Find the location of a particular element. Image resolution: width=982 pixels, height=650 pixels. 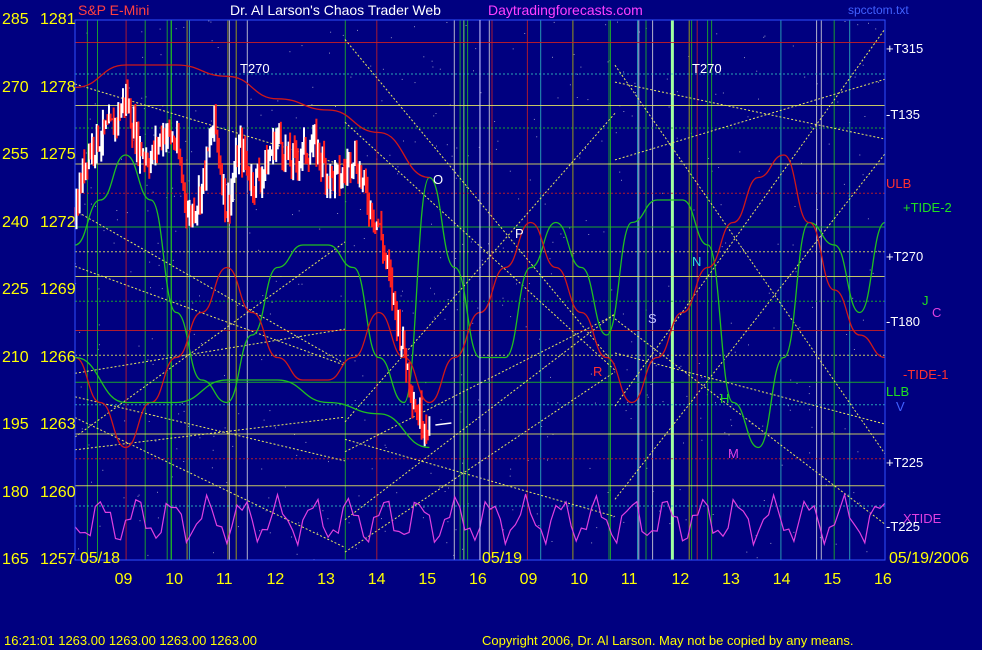

y-tick-left: 195 is located at coordinates (15, 424).